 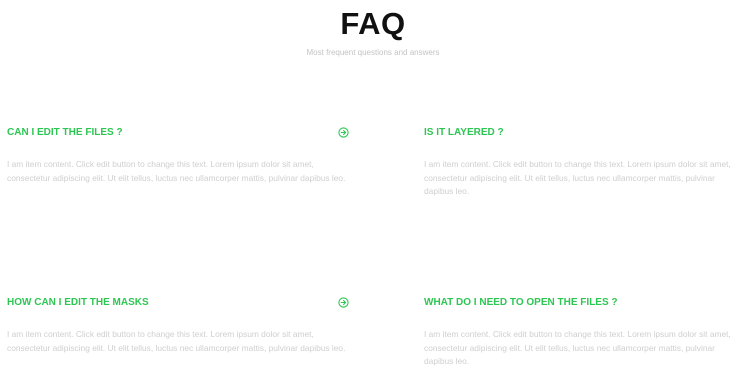 I want to click on faq-question-toggle: IS IT LAYERED ?, so click(x=585, y=133).